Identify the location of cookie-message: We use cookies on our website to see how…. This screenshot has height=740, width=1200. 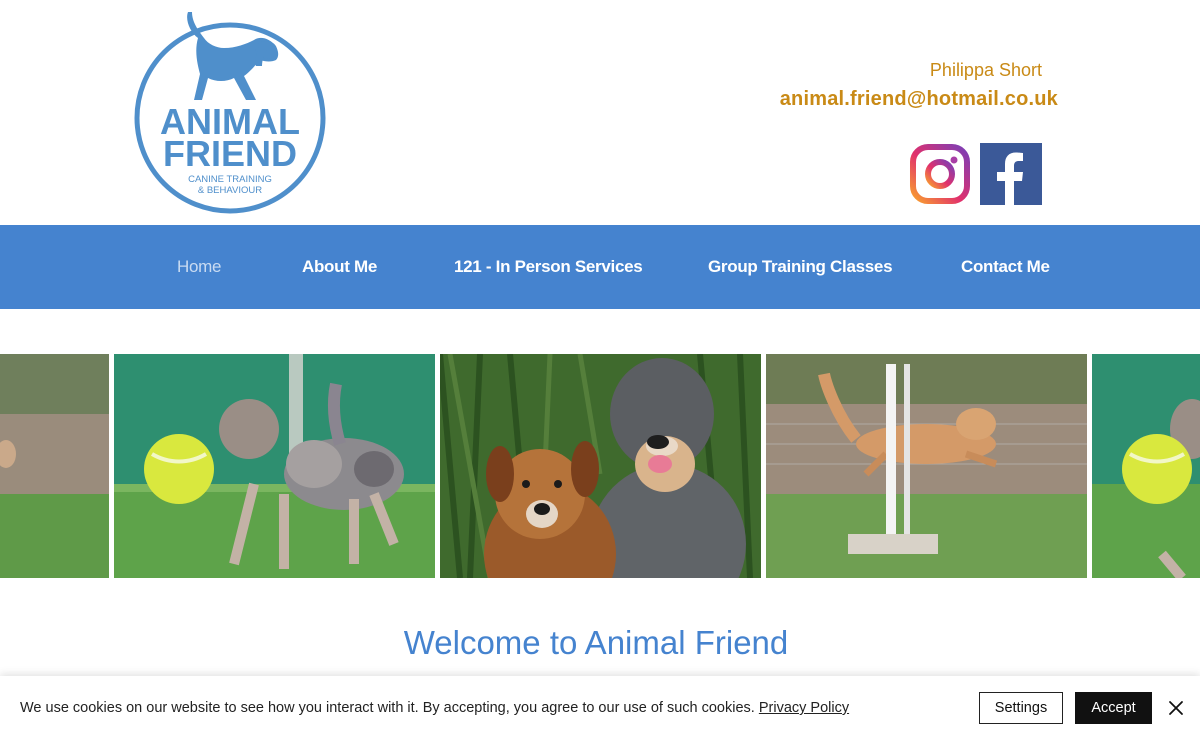
(434, 708).